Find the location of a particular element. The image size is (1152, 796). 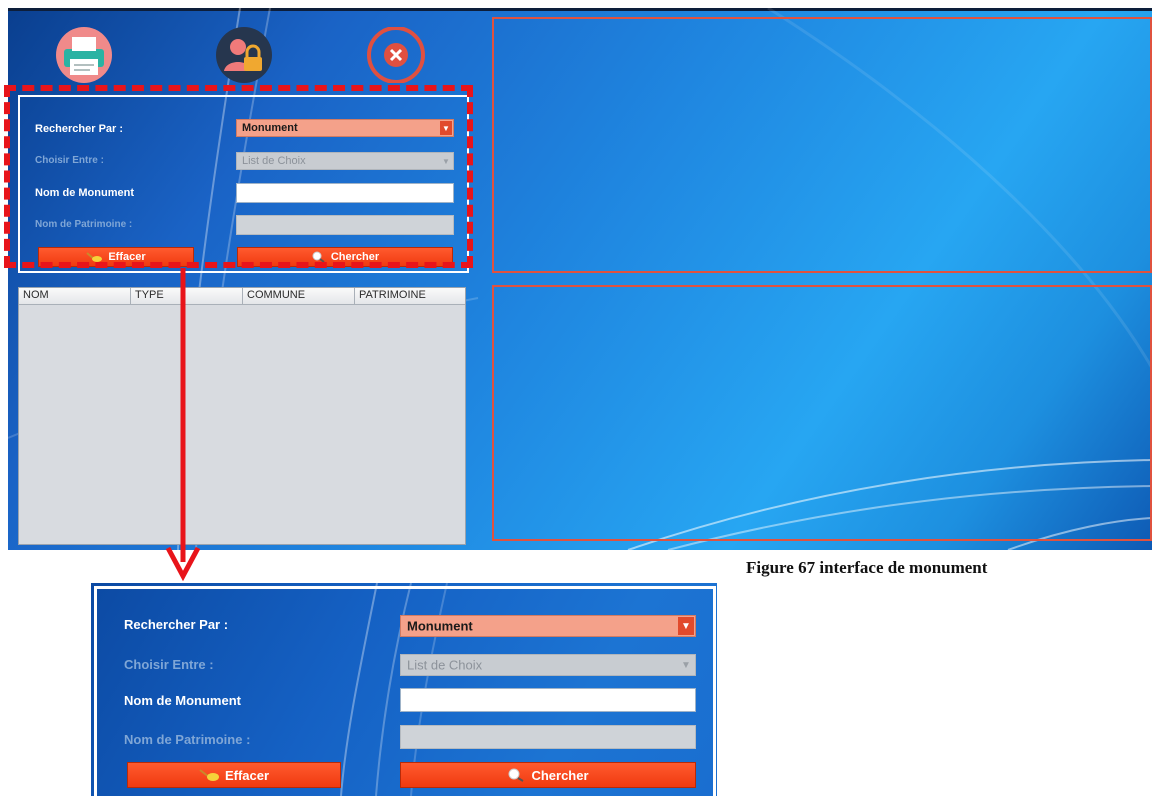

effacer-button: Effacer is located at coordinates (234, 775).